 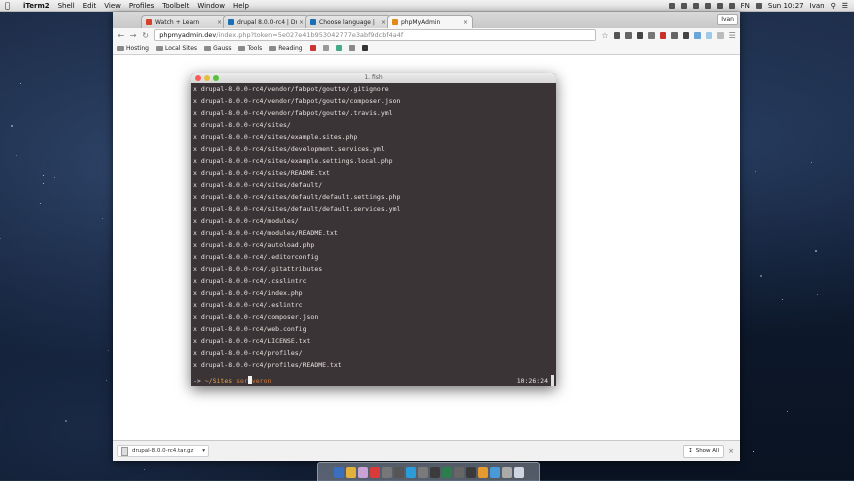 What do you see at coordinates (36, 6) in the screenshot?
I see `menu-app-name: iTerm2` at bounding box center [36, 6].